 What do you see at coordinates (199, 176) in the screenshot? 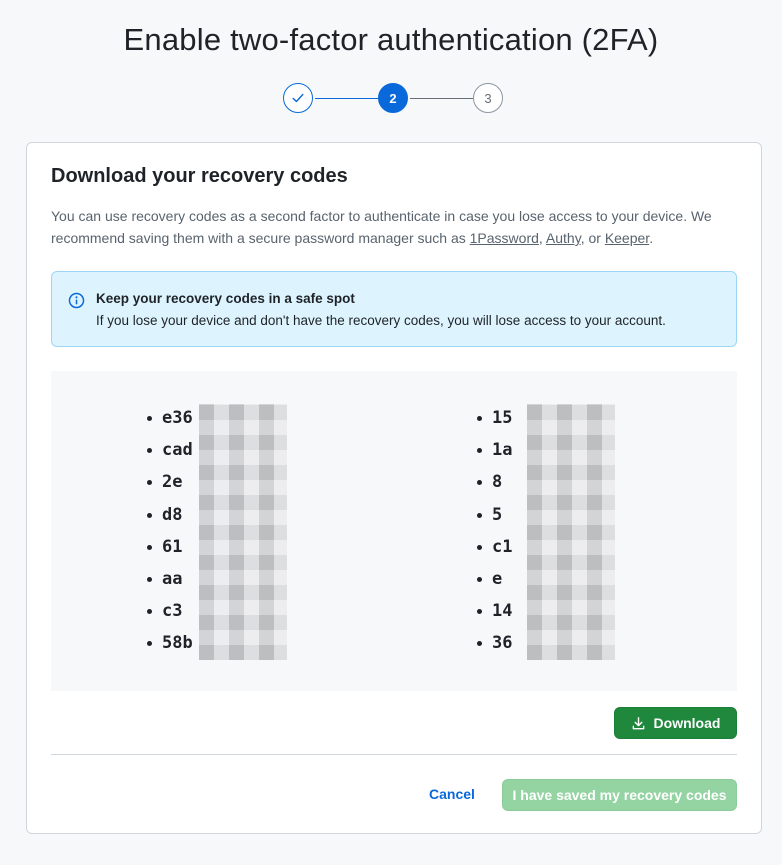
I see `card-title: Download your recovery codes` at bounding box center [199, 176].